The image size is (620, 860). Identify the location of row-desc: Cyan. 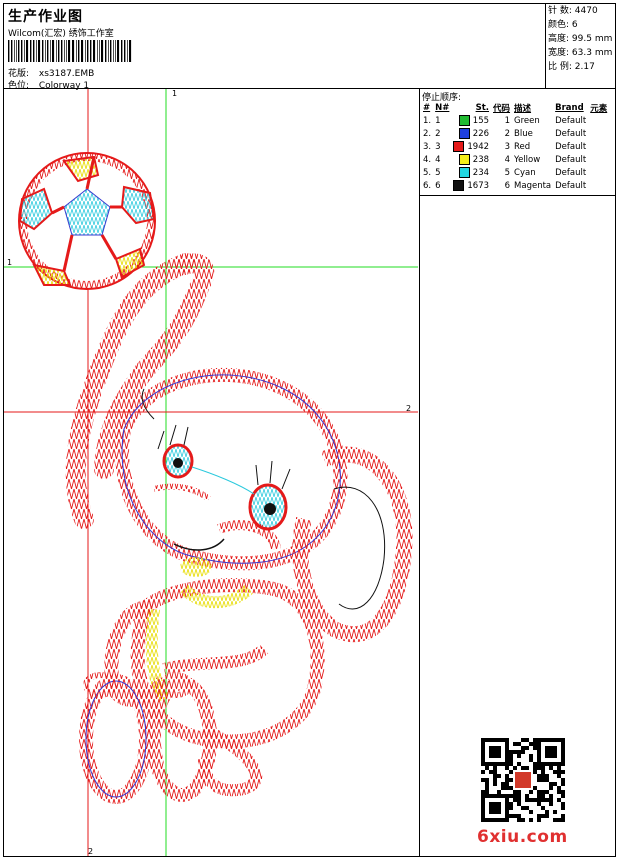
(525, 172).